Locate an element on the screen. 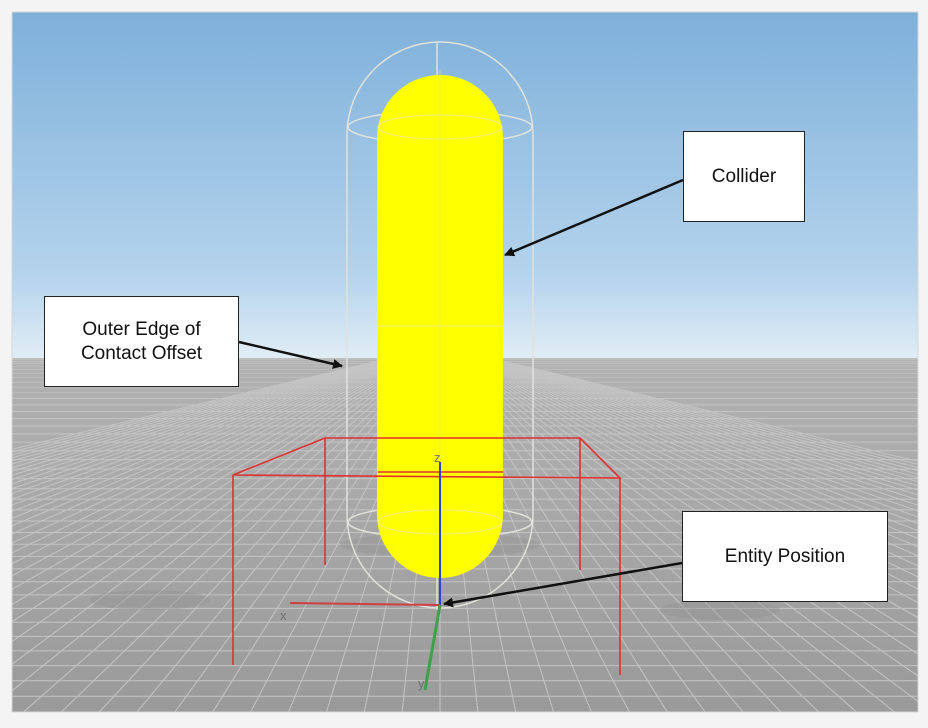 This screenshot has height=728, width=928. y-axis-label: y is located at coordinates (421, 683).